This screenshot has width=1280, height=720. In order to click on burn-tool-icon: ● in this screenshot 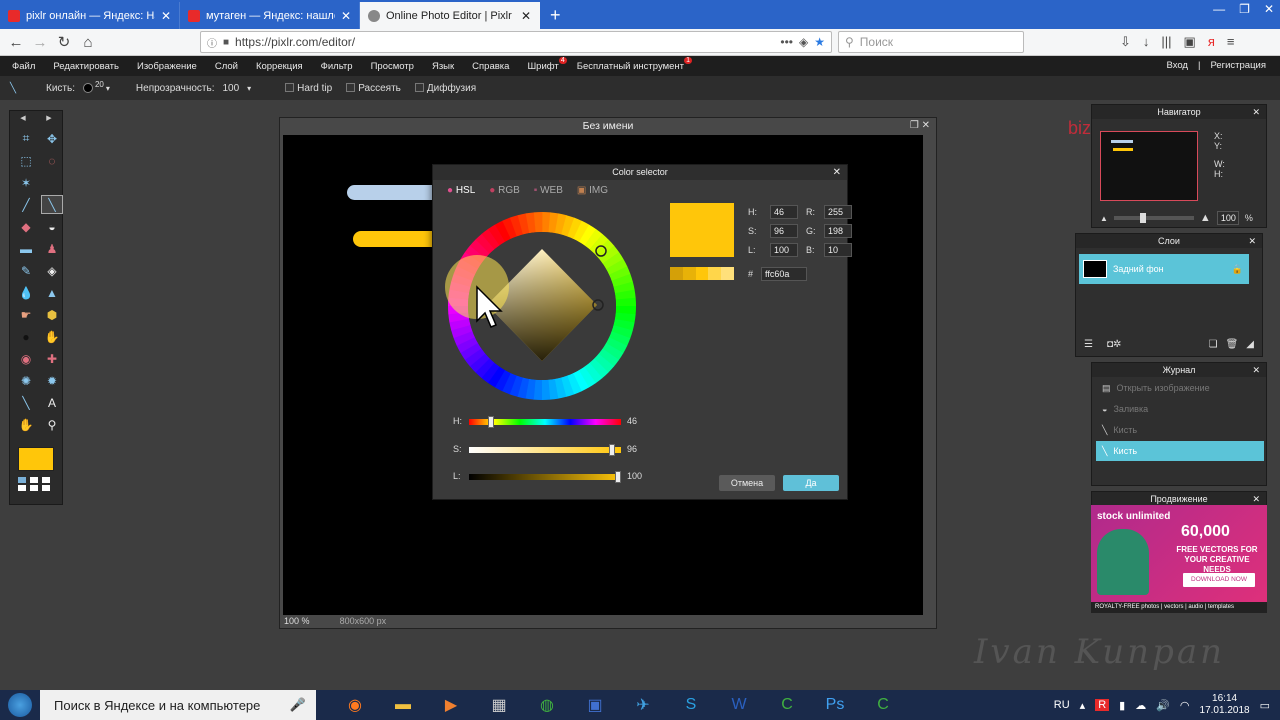, I will do `click(26, 336)`.